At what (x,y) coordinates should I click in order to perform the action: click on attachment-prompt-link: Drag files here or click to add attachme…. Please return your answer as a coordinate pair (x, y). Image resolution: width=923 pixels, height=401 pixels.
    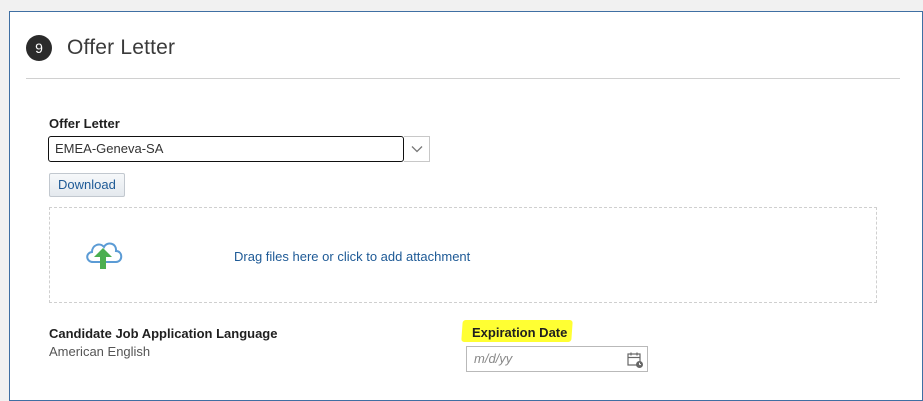
    Looking at the image, I should click on (352, 256).